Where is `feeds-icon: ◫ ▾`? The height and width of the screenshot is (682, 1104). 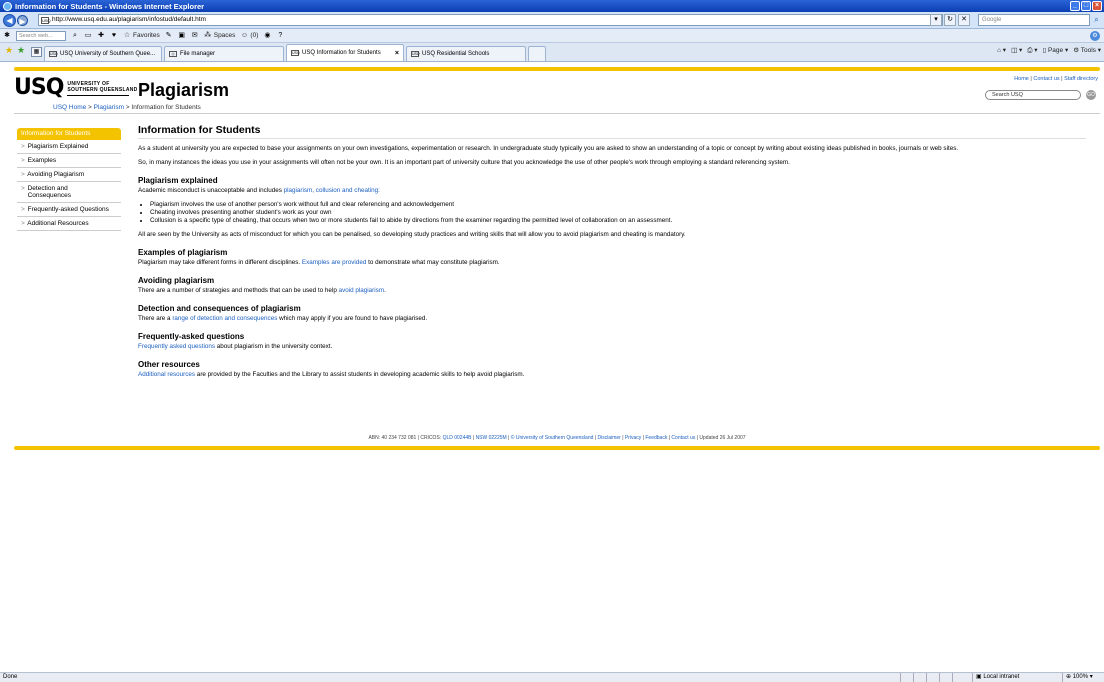 feeds-icon: ◫ ▾ is located at coordinates (1016, 50).